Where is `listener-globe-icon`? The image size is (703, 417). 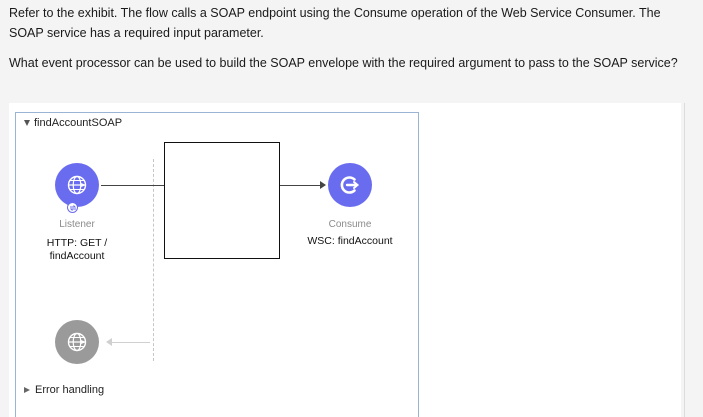
listener-globe-icon is located at coordinates (77, 185).